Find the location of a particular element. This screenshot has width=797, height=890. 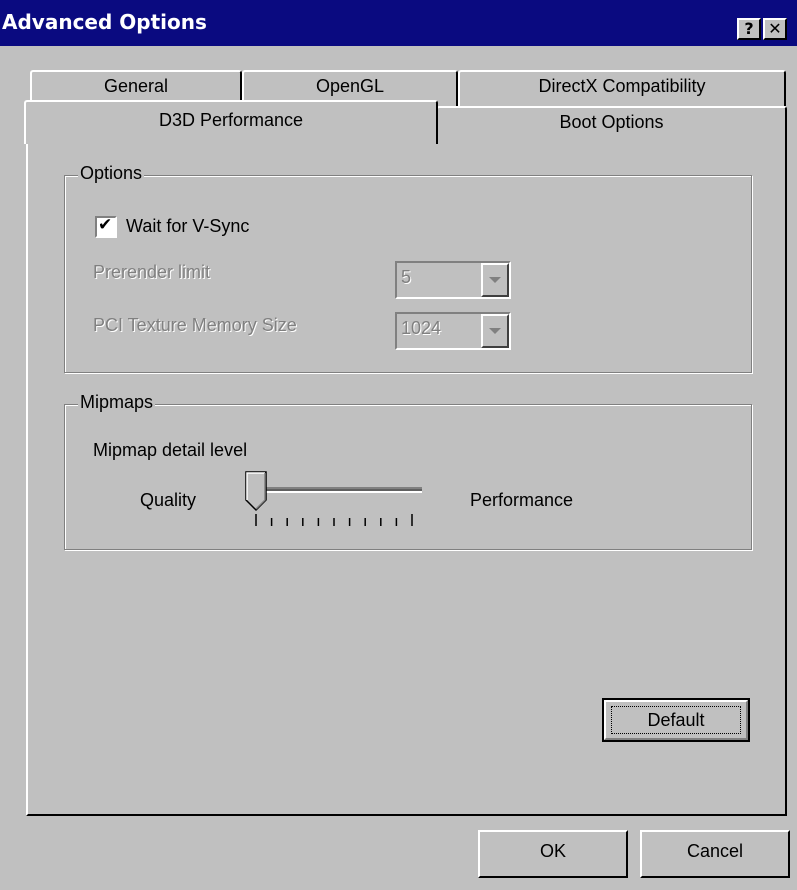

mipmaps-legend: Mipmaps is located at coordinates (117, 402).